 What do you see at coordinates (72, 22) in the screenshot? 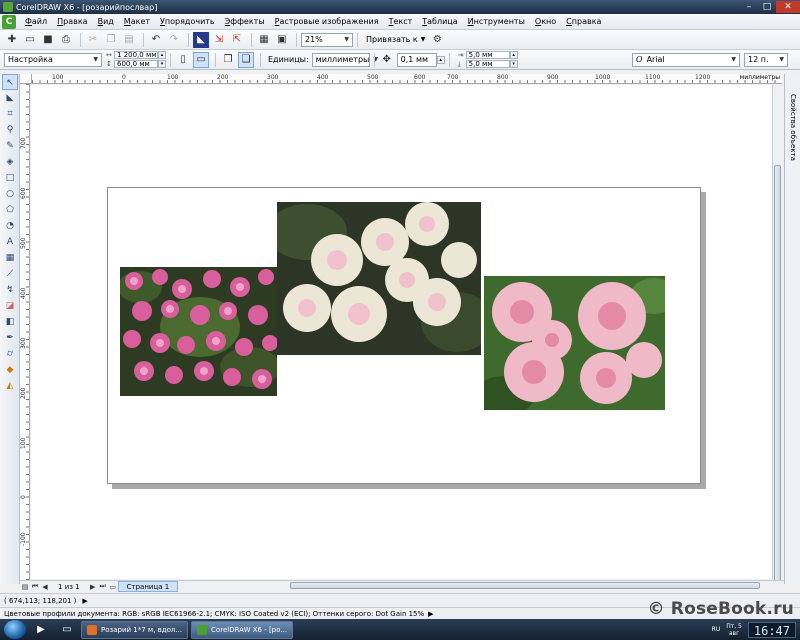
I see `menu-edit: Правка` at bounding box center [72, 22].